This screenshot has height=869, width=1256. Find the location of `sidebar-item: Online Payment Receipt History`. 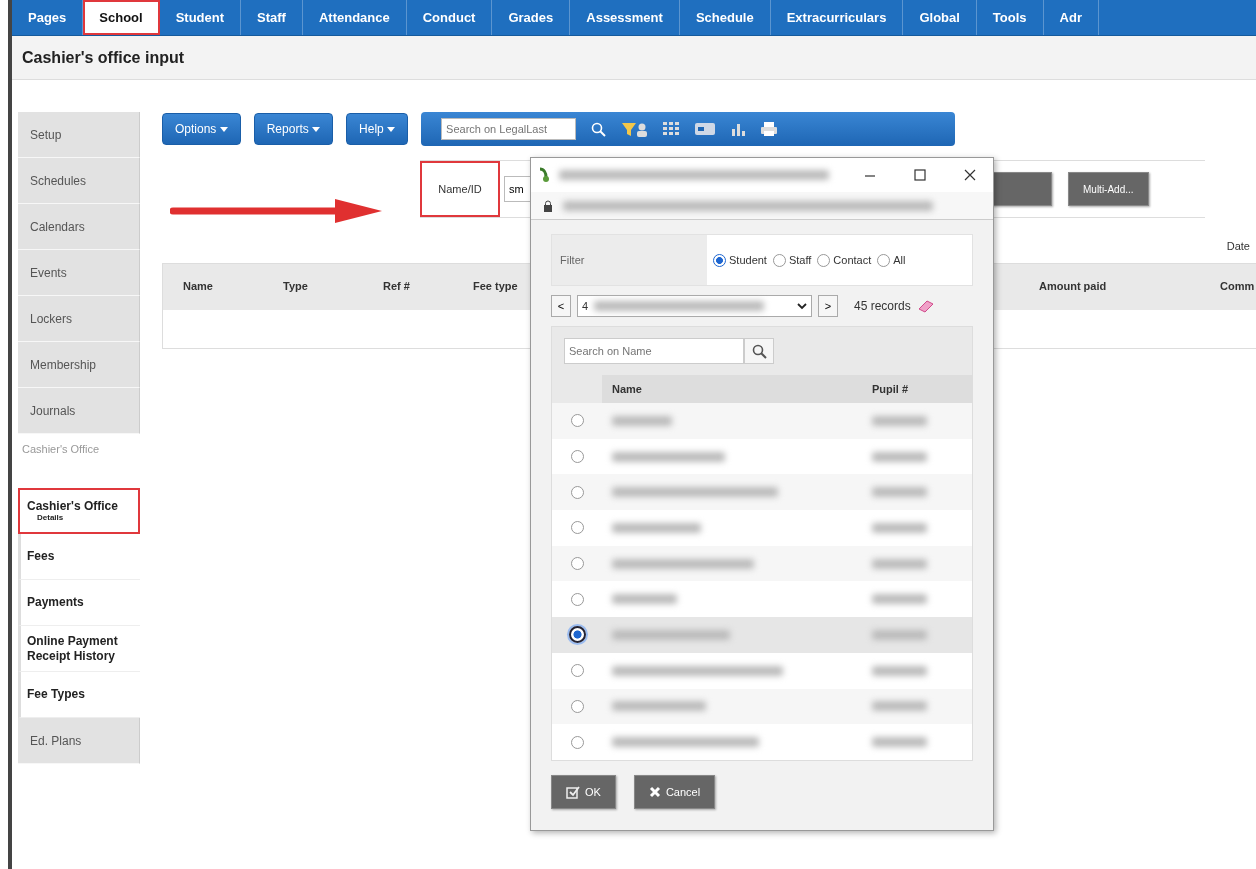

sidebar-item: Online Payment Receipt History is located at coordinates (79, 649).